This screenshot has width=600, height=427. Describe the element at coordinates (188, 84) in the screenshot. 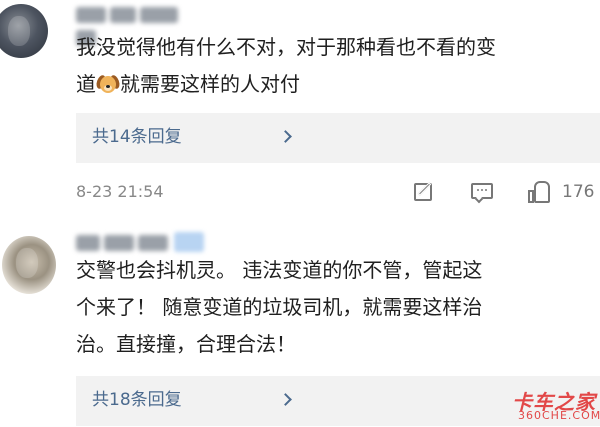

I see `comment-line: 道就需要这样的人对付` at that location.